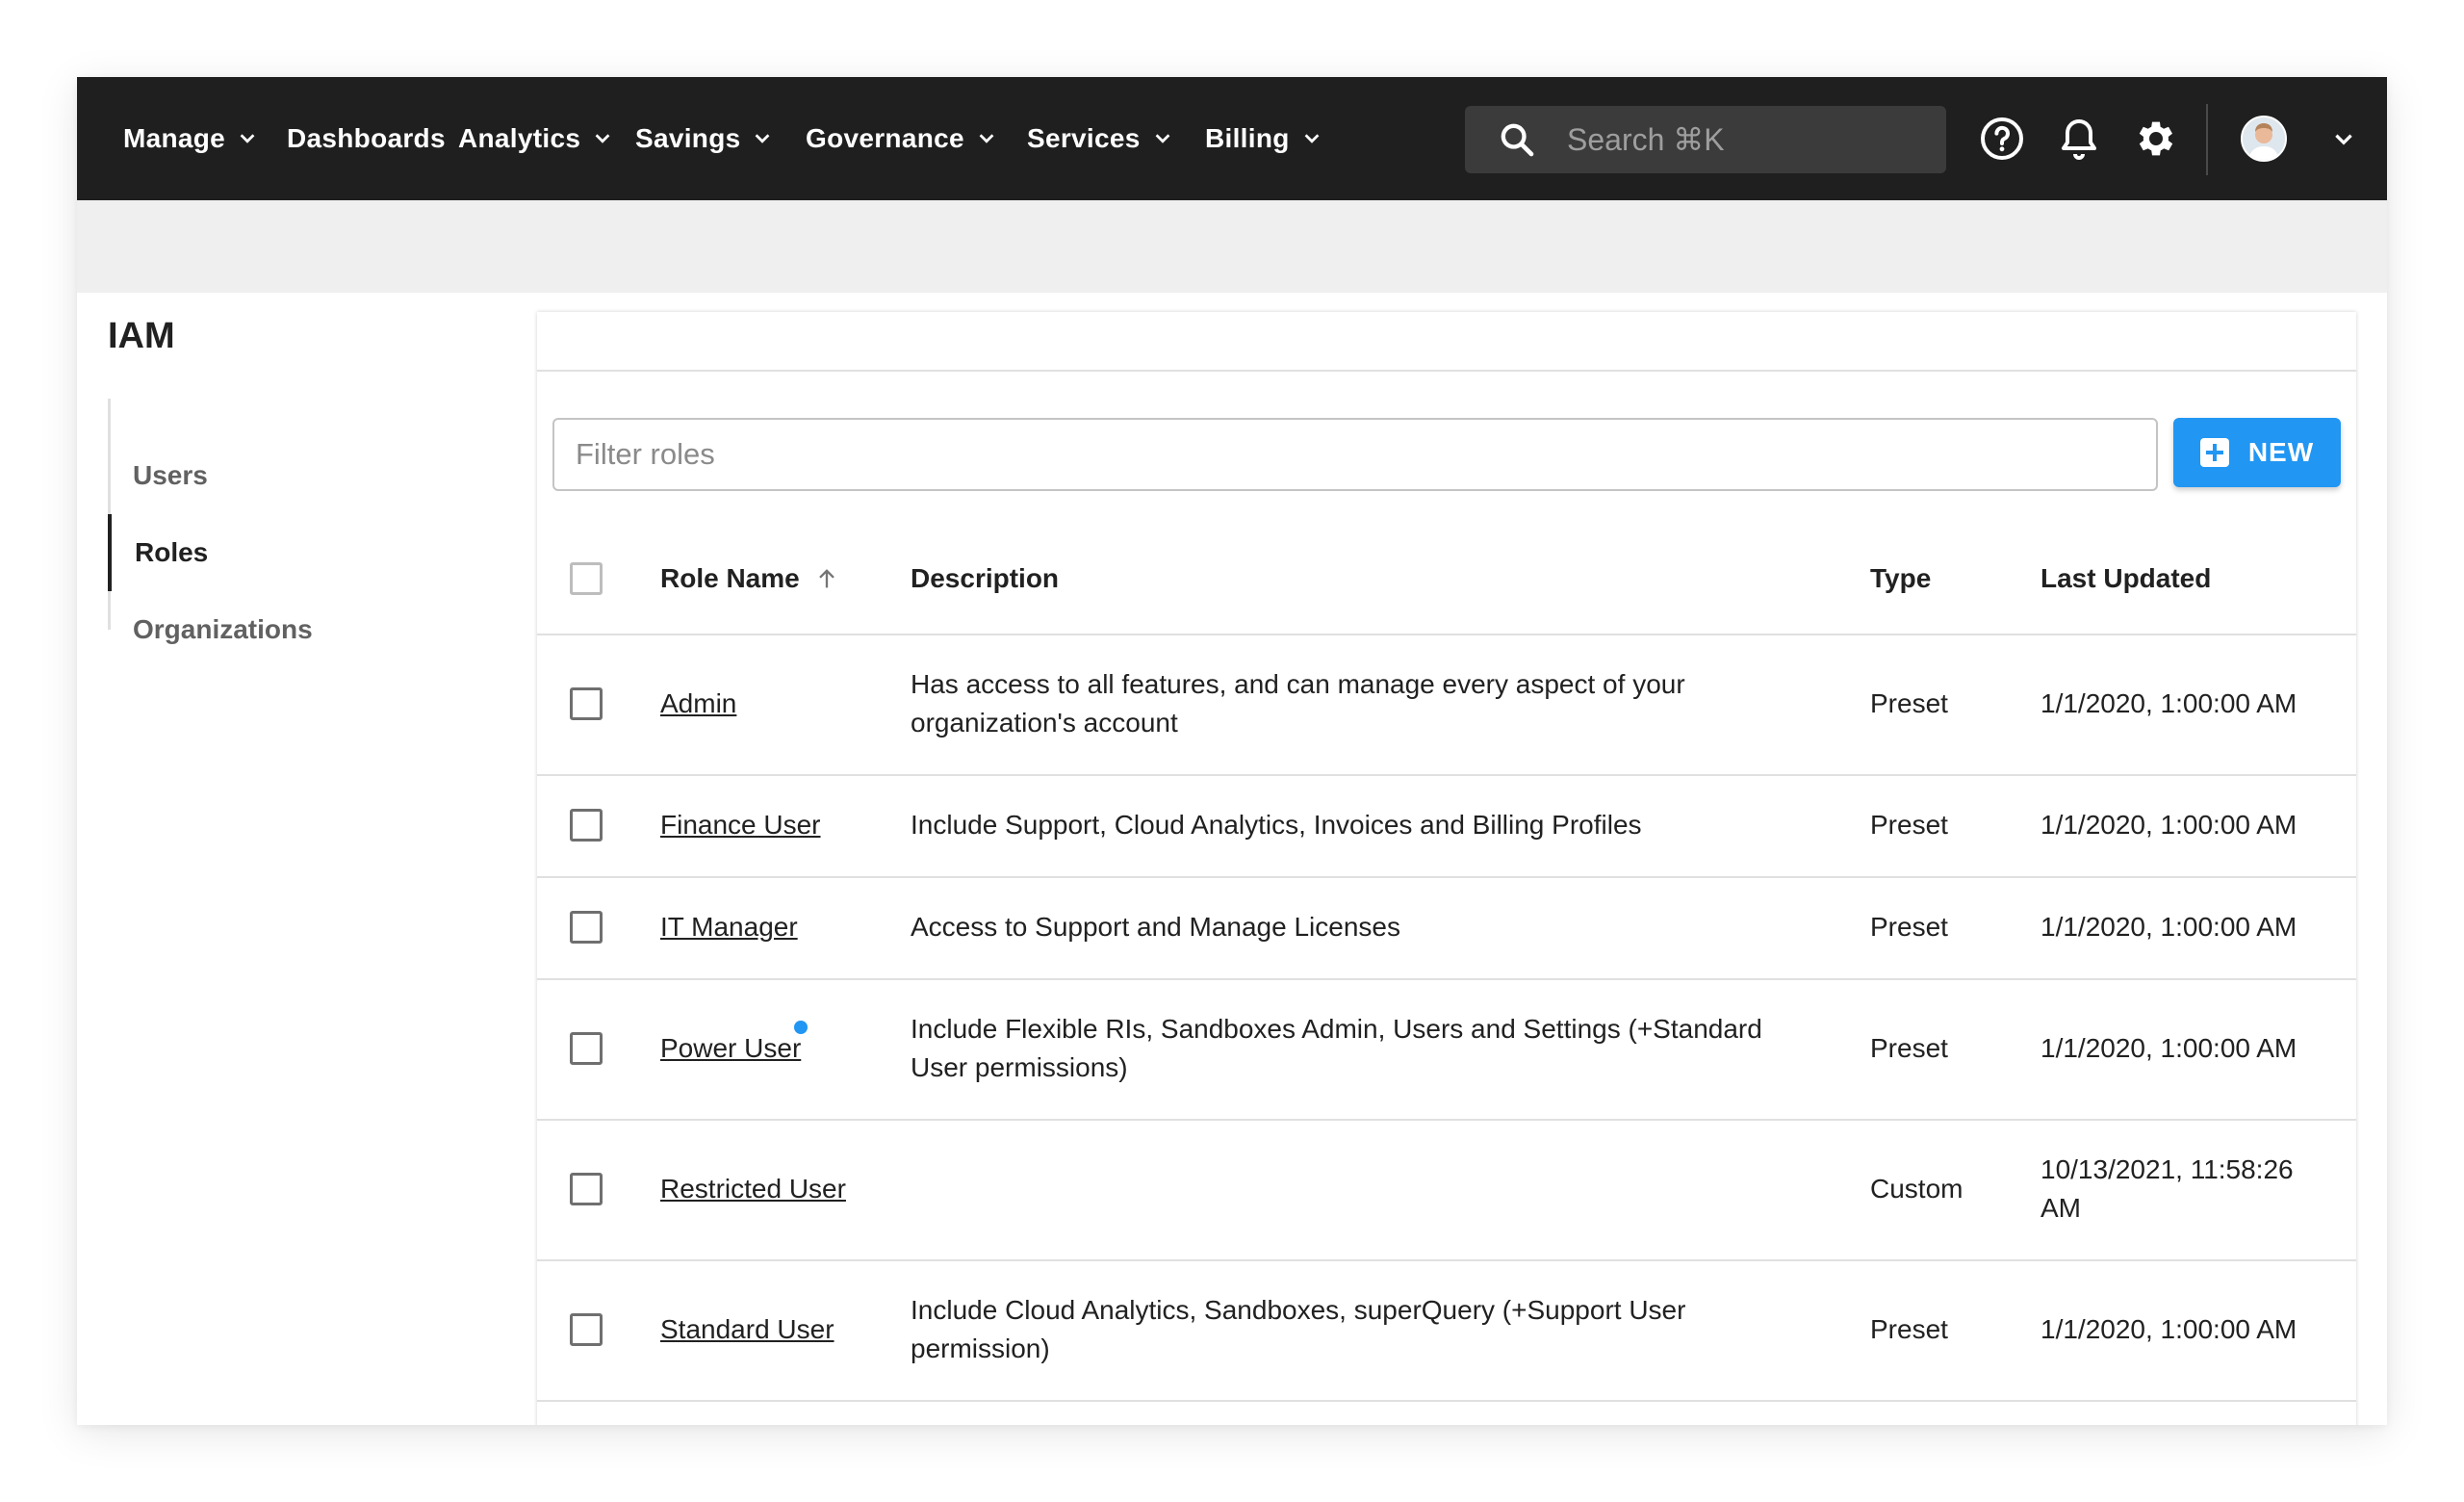 Image resolution: width=2464 pixels, height=1502 pixels. Describe the element at coordinates (586, 578) in the screenshot. I see `select-all-checkbox` at that location.